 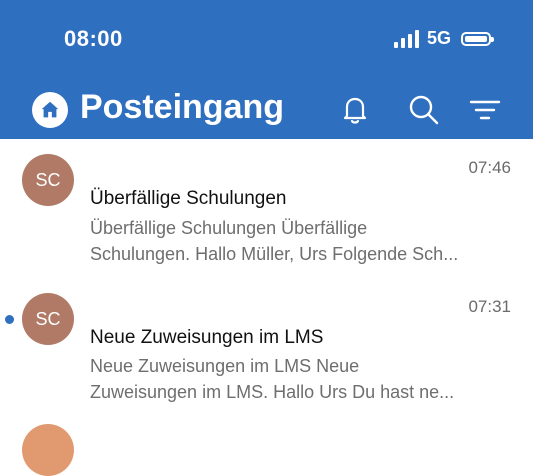 What do you see at coordinates (93, 38) in the screenshot?
I see `status-time: 08:00` at bounding box center [93, 38].